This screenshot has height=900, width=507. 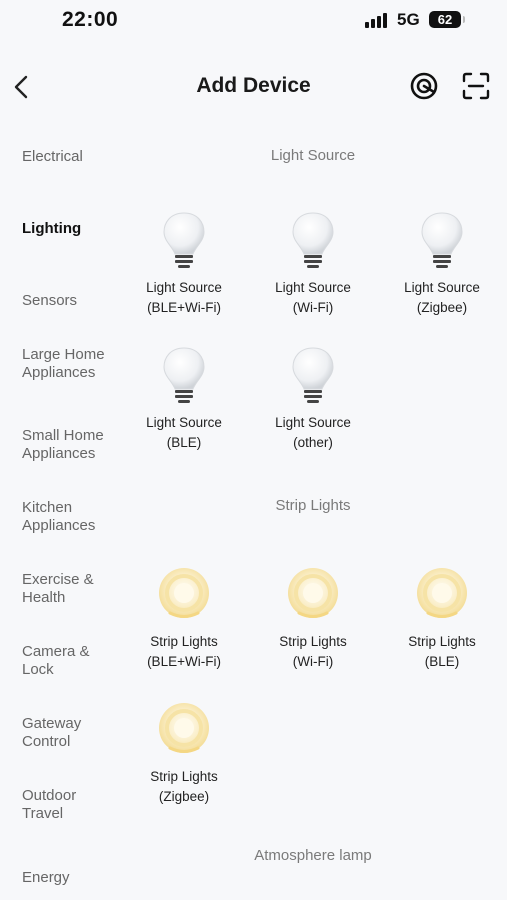 I want to click on device-light-source-ble: Light Source (BLE), so click(x=184, y=399).